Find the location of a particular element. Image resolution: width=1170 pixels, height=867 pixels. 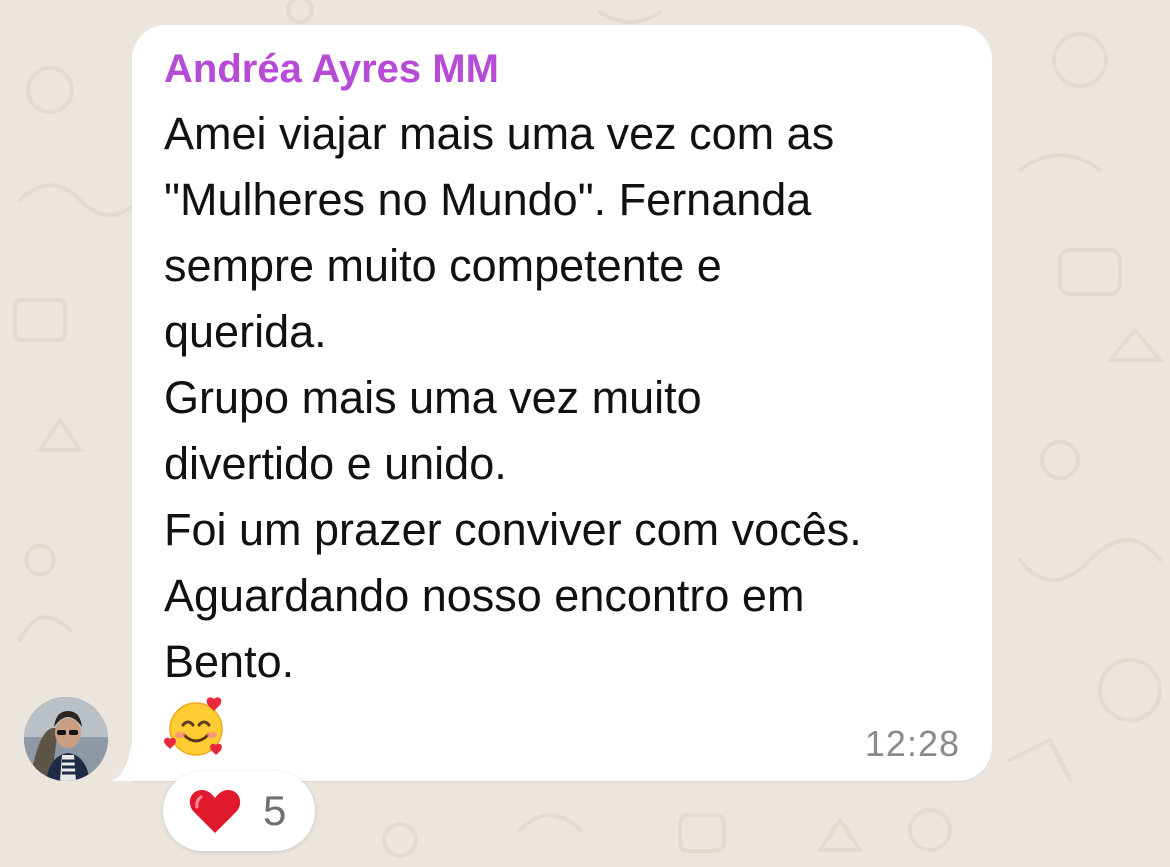

avatar is located at coordinates (66, 739).